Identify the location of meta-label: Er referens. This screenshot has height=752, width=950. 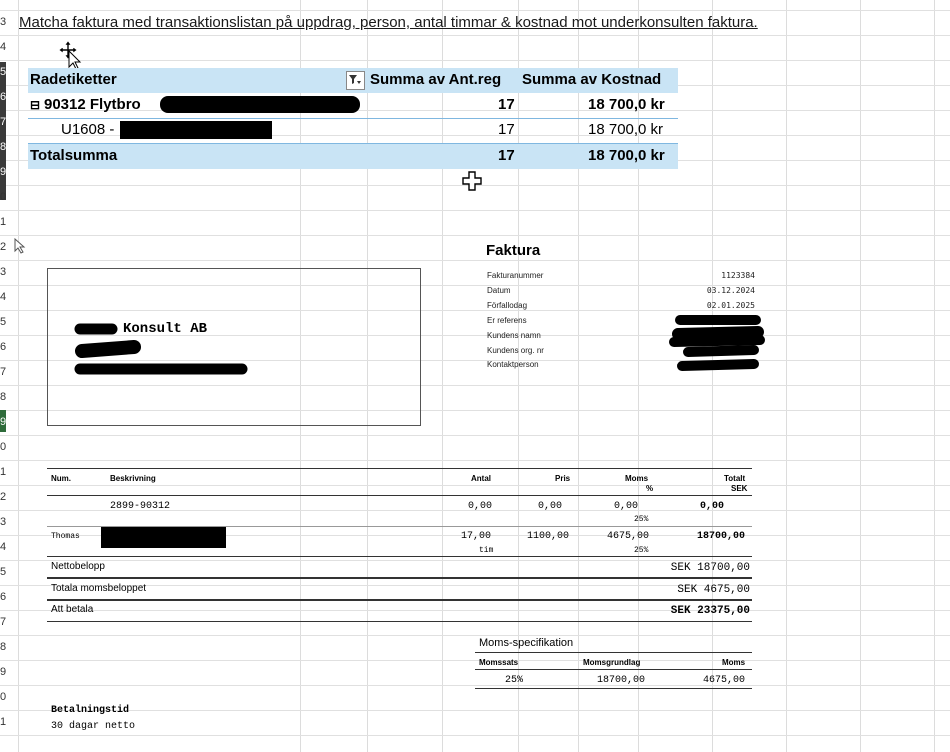
(507, 320).